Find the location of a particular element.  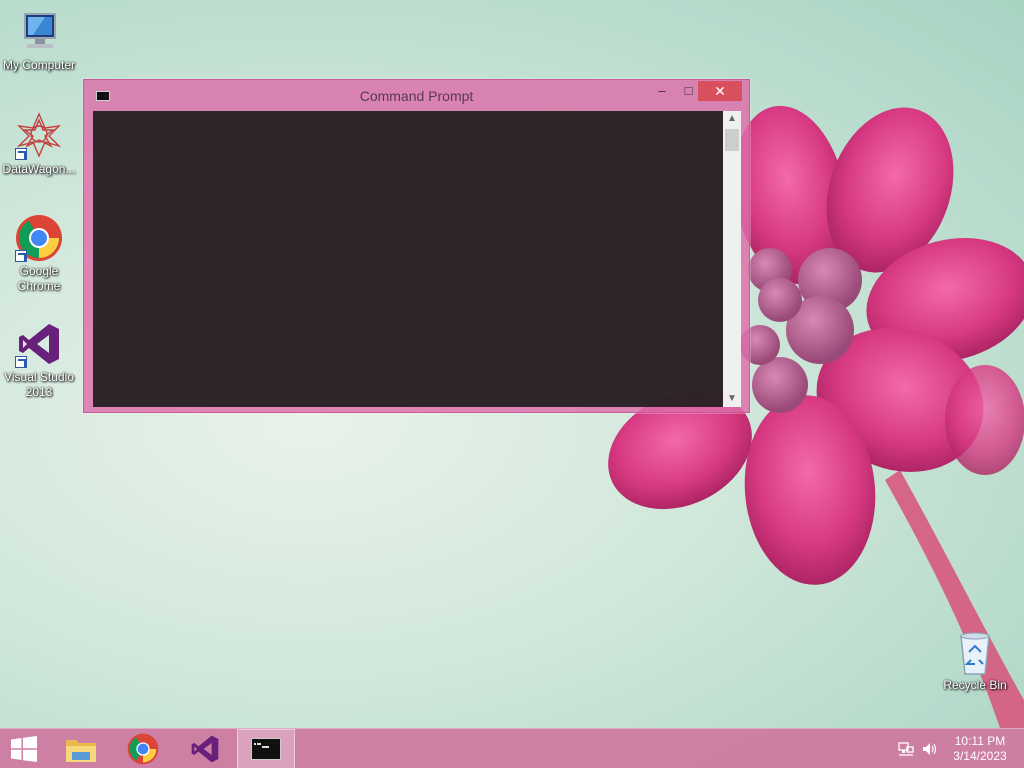

scroll-up-arrow-icon: ▲ is located at coordinates (732, 119).